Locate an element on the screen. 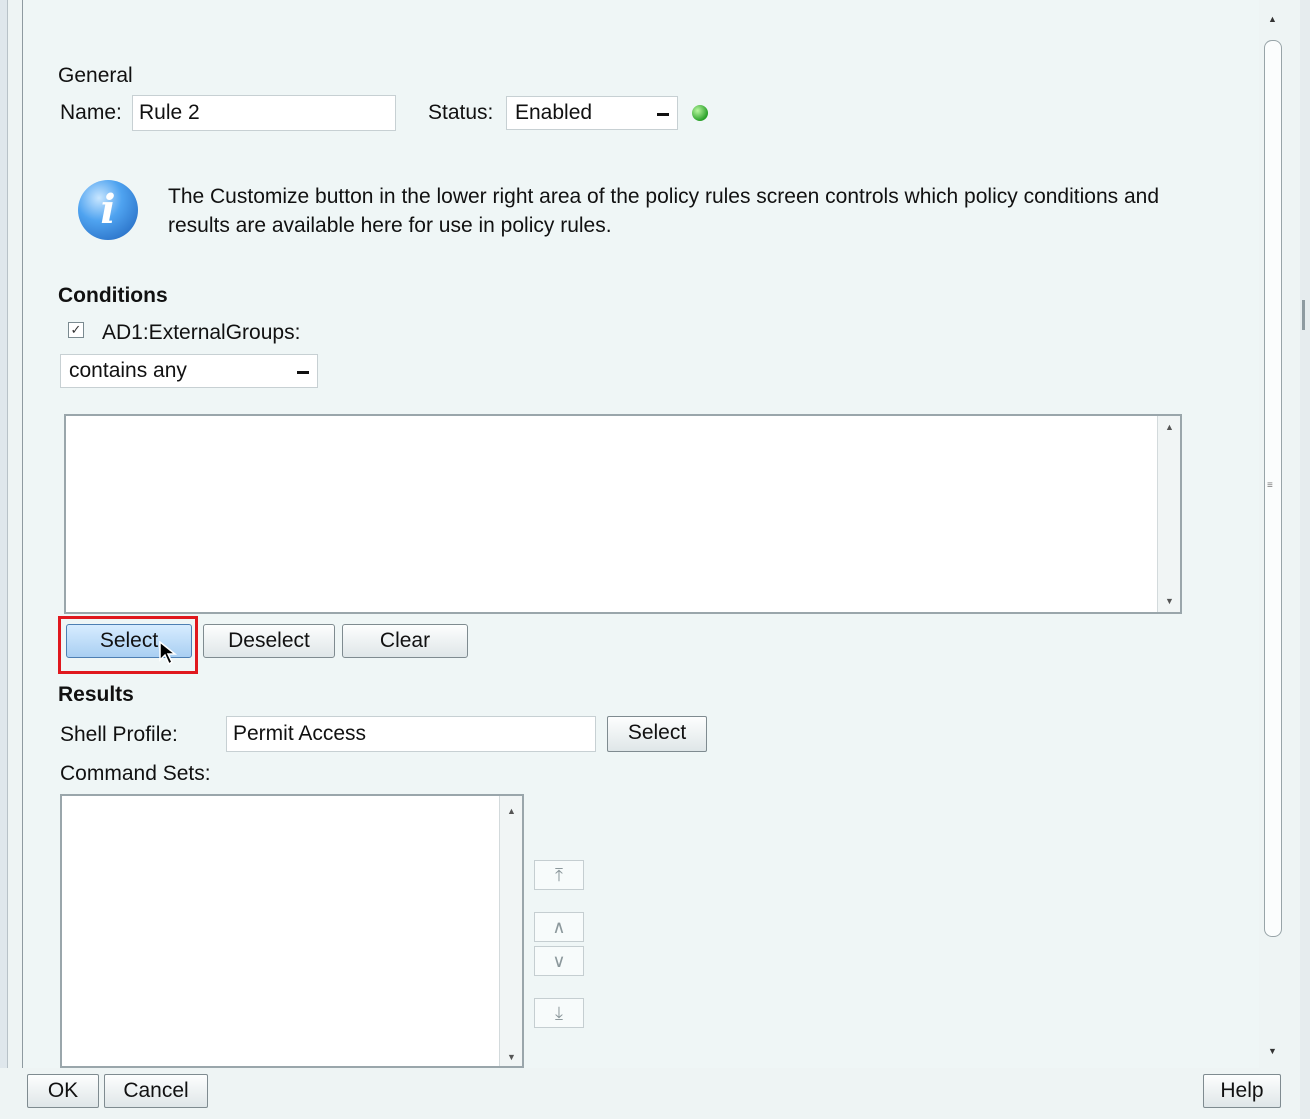 The image size is (1310, 1119). name-input: Rule 2 is located at coordinates (264, 113).